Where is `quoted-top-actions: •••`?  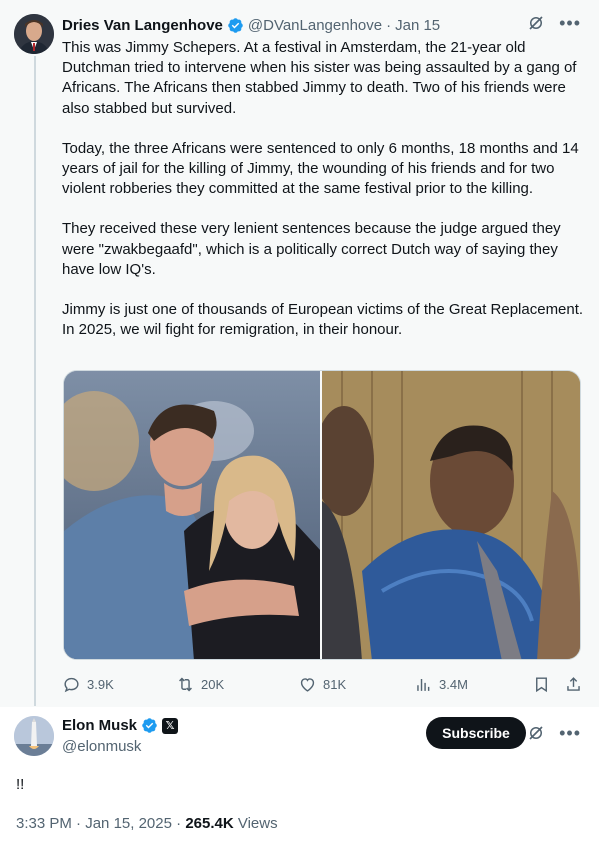
quoted-top-actions: ••• is located at coordinates (554, 23).